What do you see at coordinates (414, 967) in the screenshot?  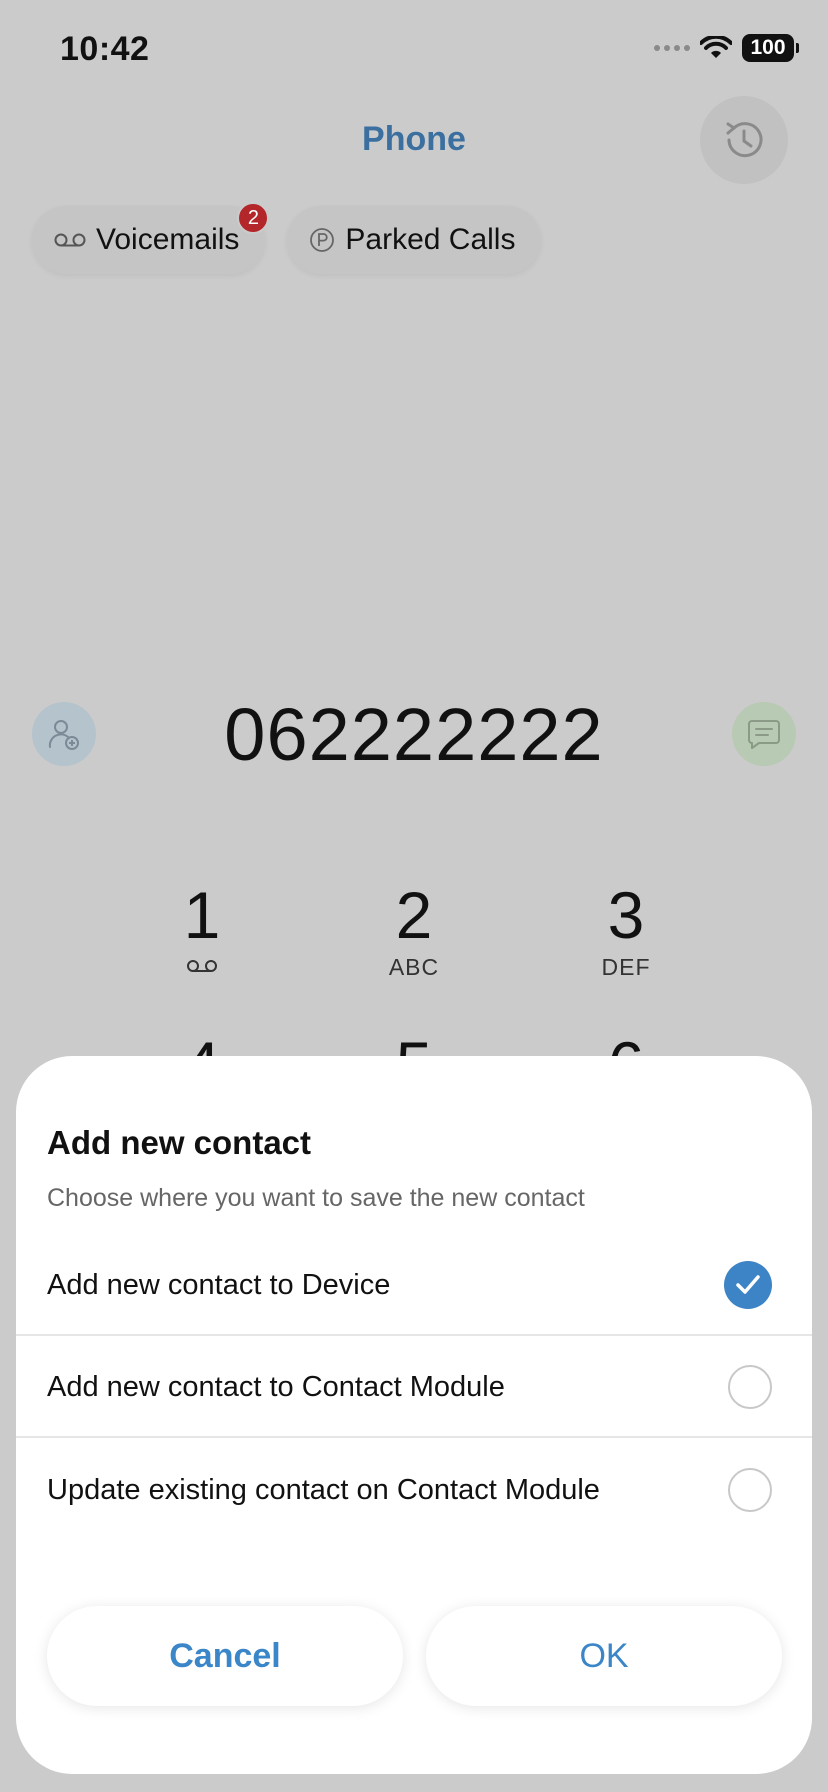 I see `key-letters: ABC` at bounding box center [414, 967].